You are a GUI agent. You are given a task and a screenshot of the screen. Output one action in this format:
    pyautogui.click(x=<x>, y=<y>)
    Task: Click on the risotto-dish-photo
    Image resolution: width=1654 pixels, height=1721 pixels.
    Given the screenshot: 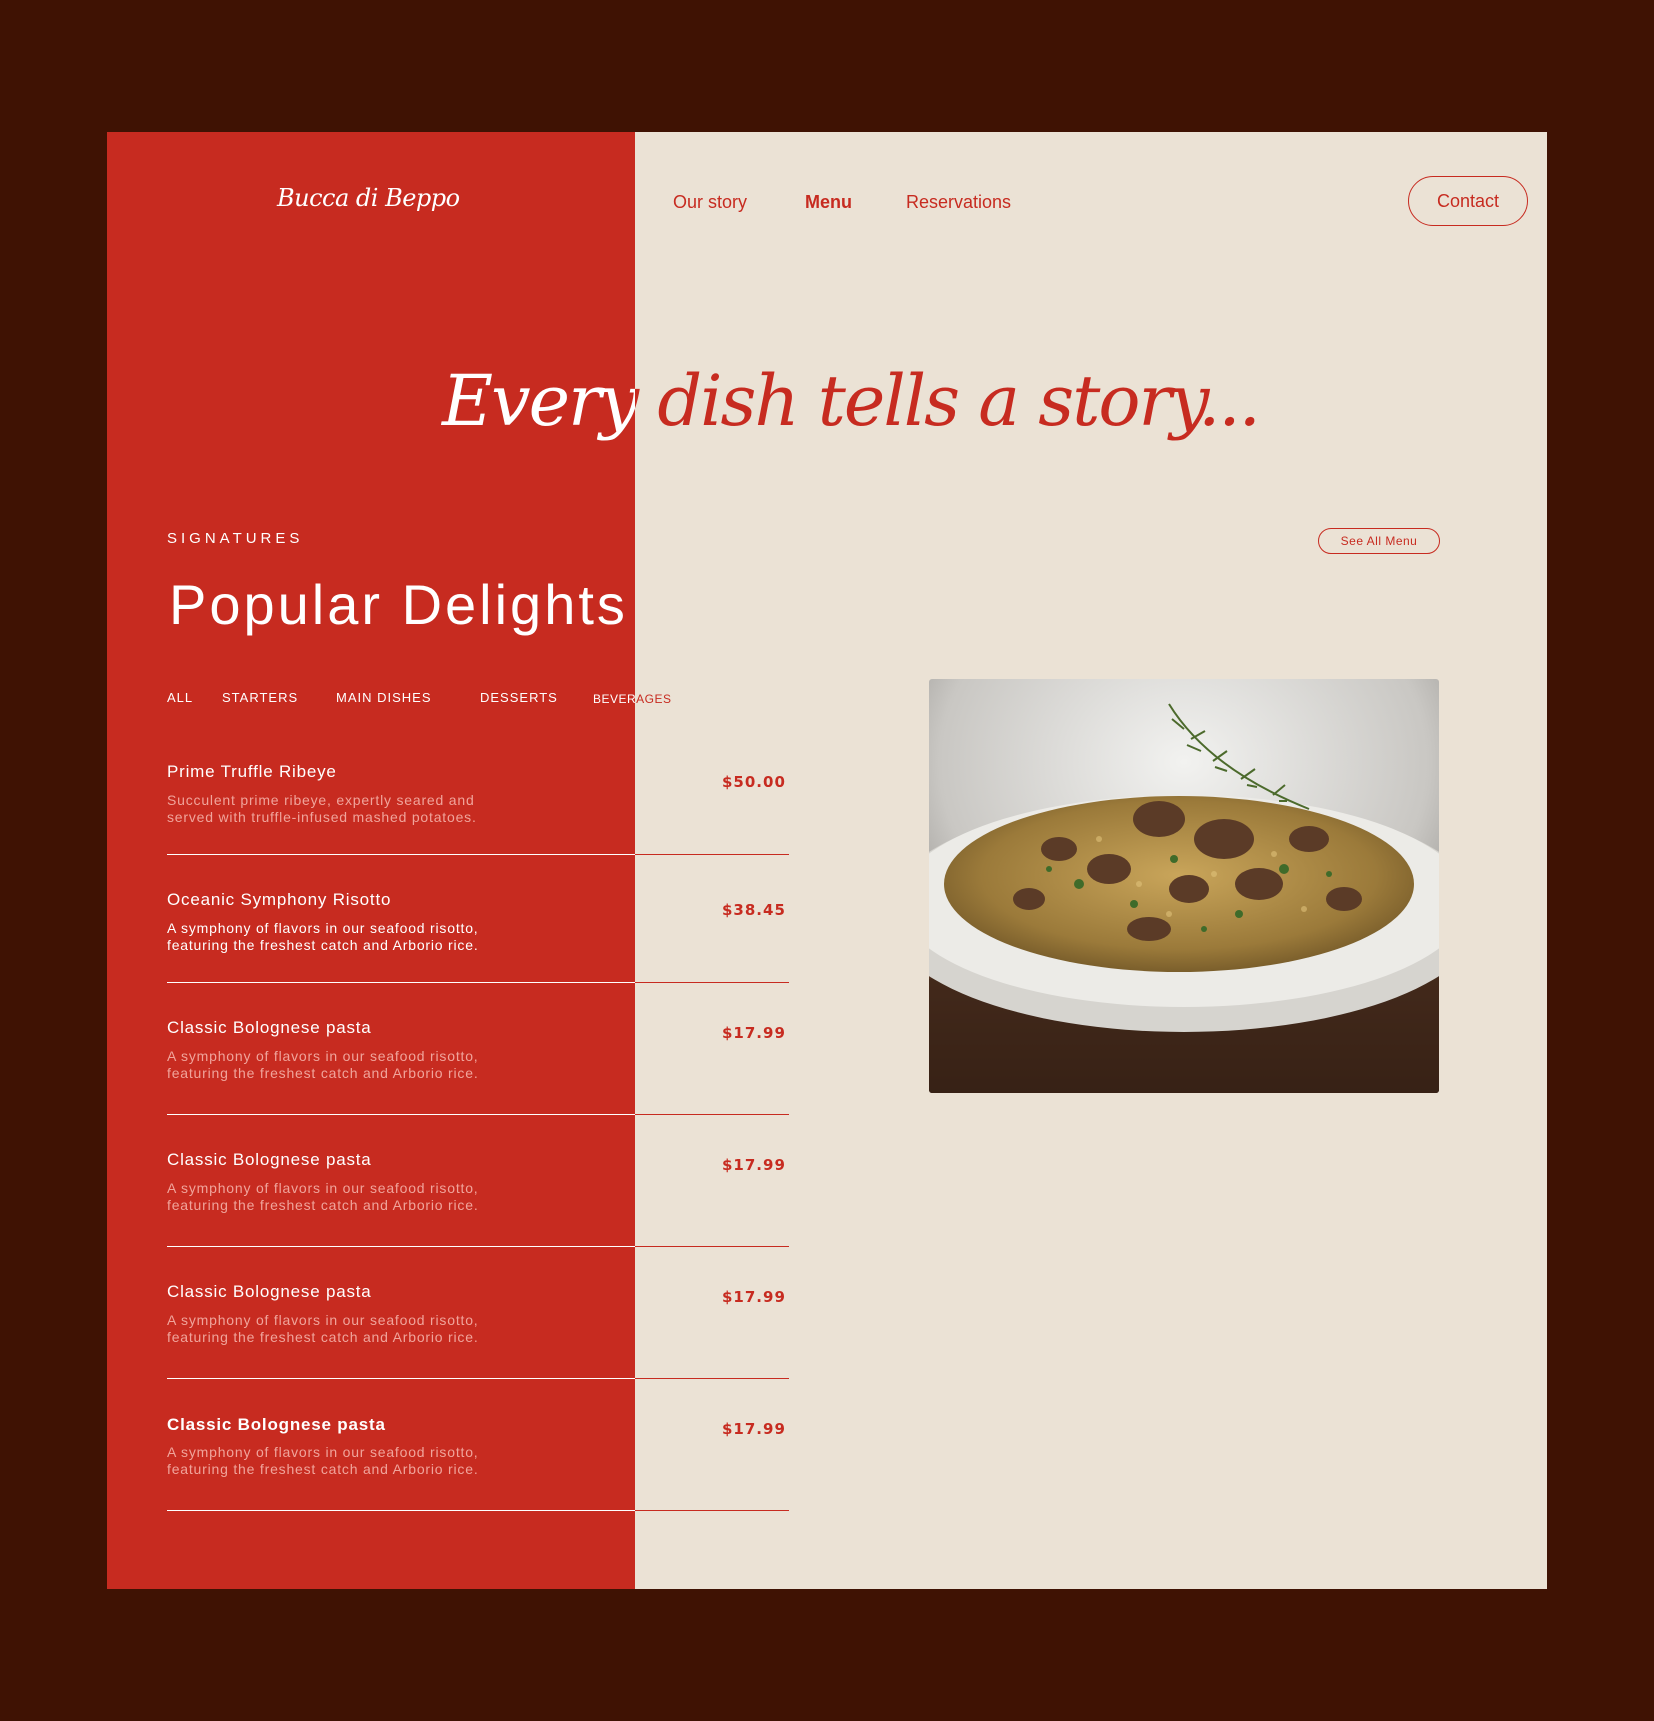 What is the action you would take?
    pyautogui.click(x=1184, y=886)
    